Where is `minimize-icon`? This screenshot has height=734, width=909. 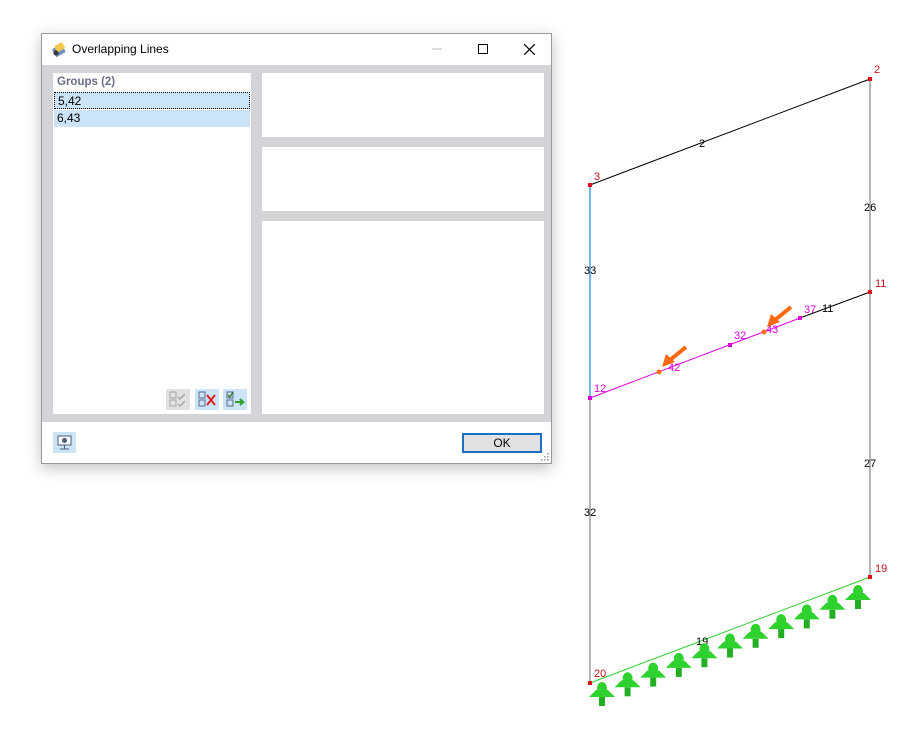 minimize-icon is located at coordinates (437, 49).